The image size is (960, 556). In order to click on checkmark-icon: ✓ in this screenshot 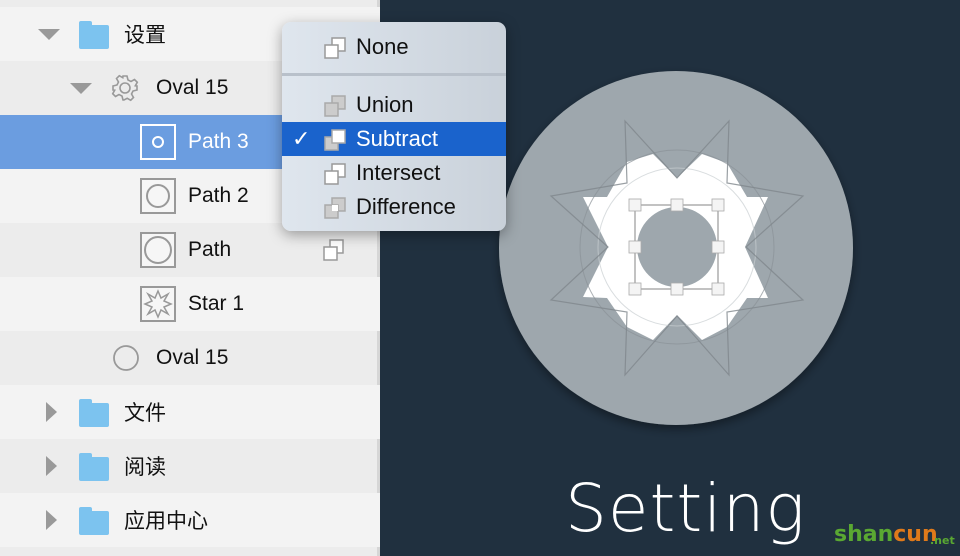, I will do `click(301, 138)`.